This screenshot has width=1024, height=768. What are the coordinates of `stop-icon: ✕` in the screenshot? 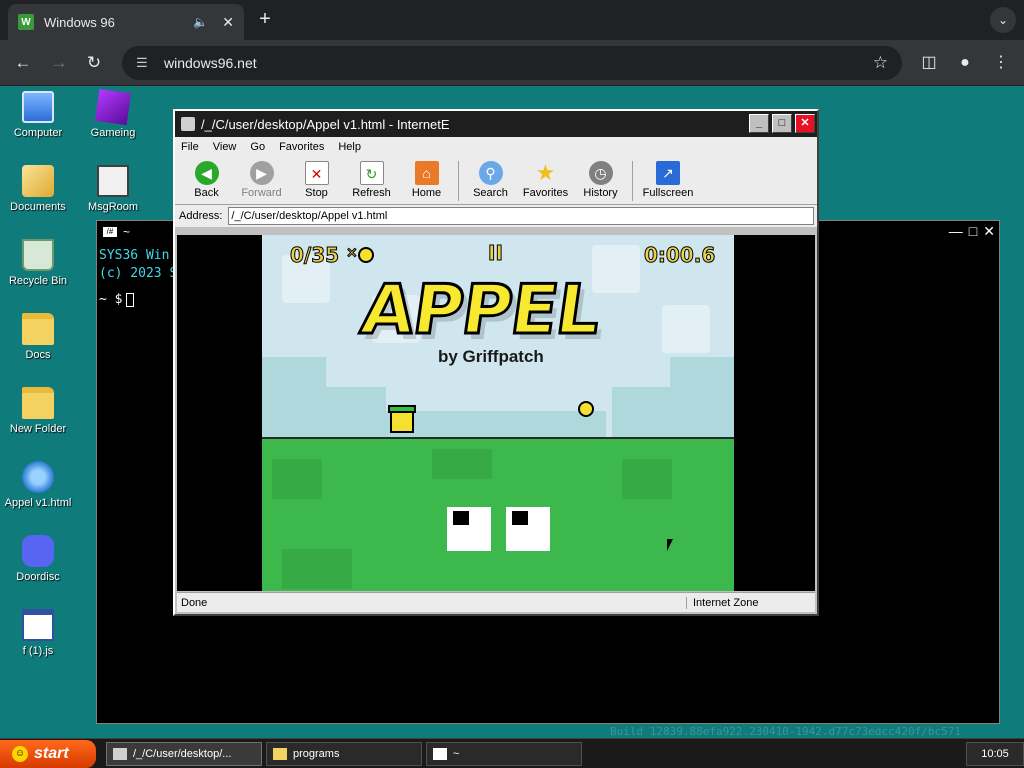 It's located at (316, 173).